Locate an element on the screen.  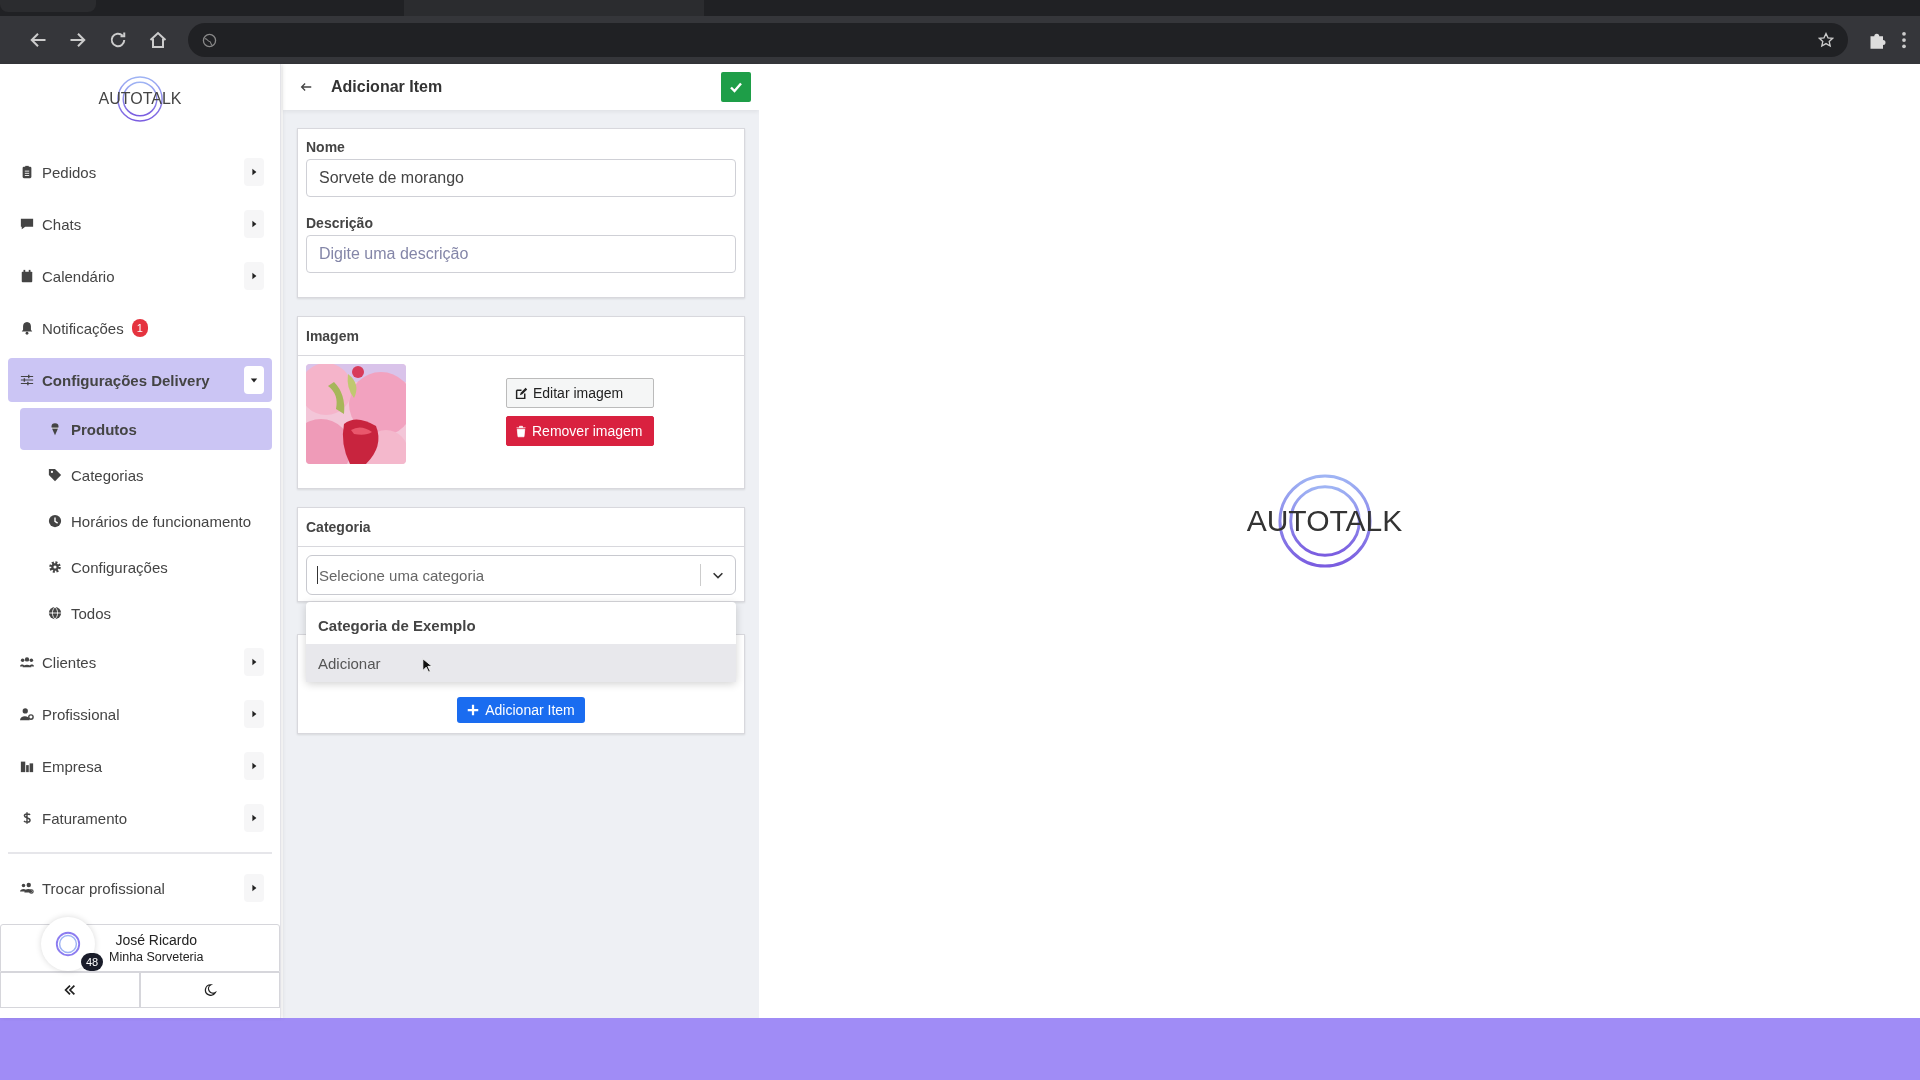
remove-image-button: Remover imagem is located at coordinates (580, 431).